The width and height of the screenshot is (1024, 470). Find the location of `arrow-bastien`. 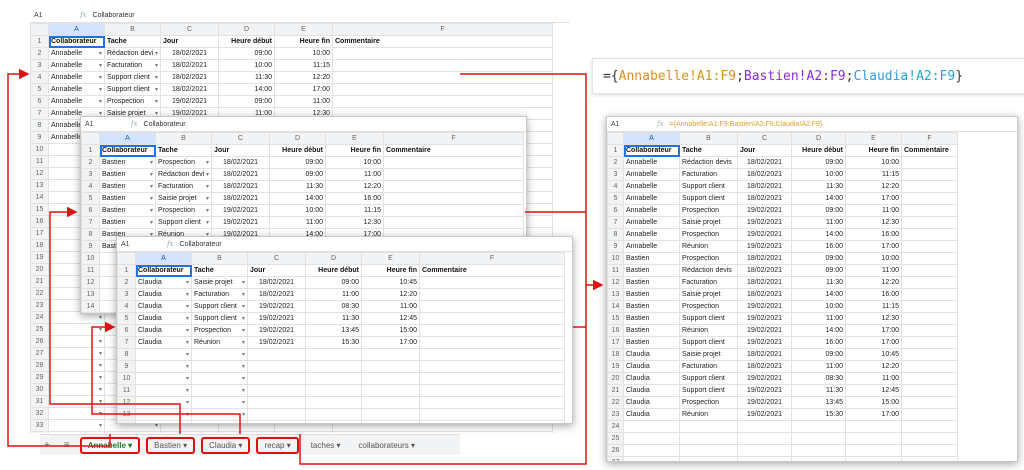

arrow-bastien is located at coordinates (115, 320).